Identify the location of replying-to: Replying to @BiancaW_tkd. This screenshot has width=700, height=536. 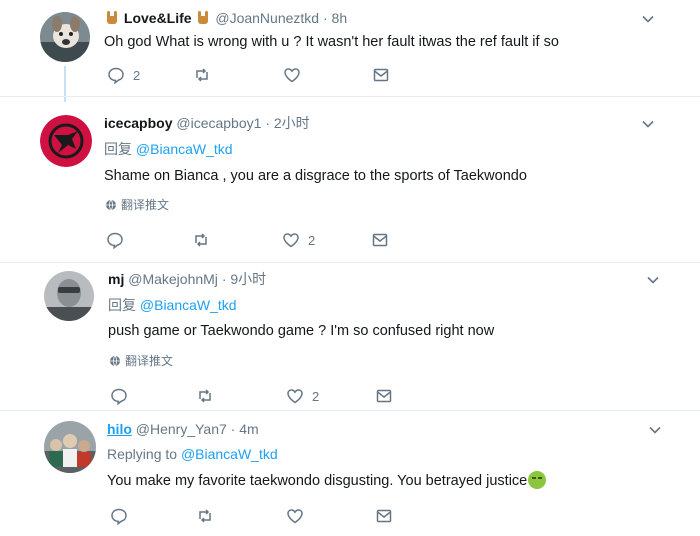
(192, 454).